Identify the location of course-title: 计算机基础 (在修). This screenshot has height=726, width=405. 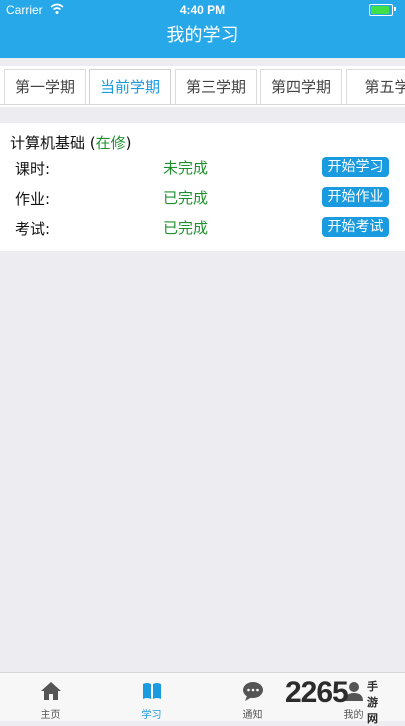
(71, 142).